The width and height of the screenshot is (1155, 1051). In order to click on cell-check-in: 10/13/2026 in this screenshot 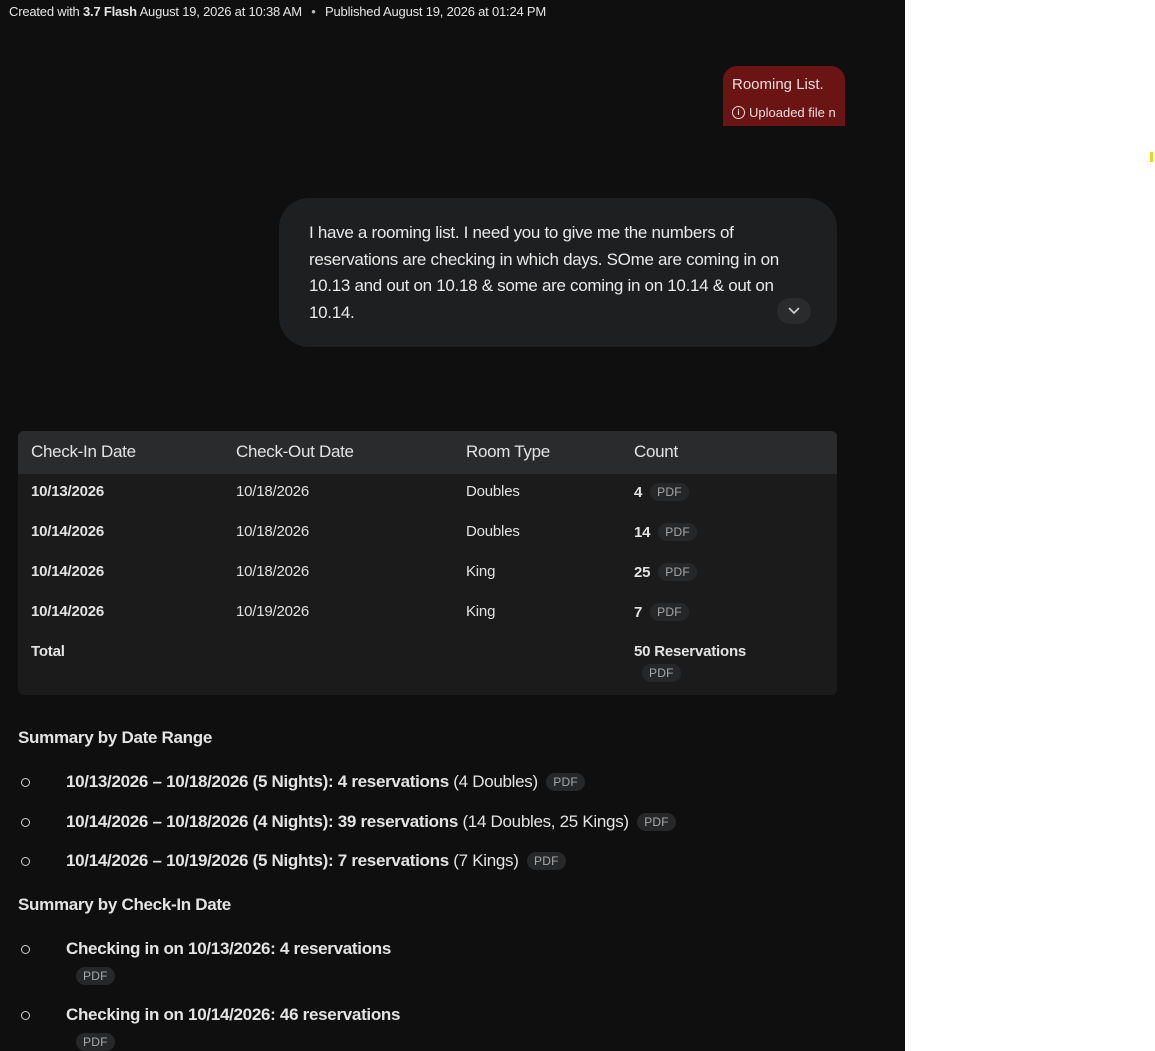, I will do `click(68, 491)`.